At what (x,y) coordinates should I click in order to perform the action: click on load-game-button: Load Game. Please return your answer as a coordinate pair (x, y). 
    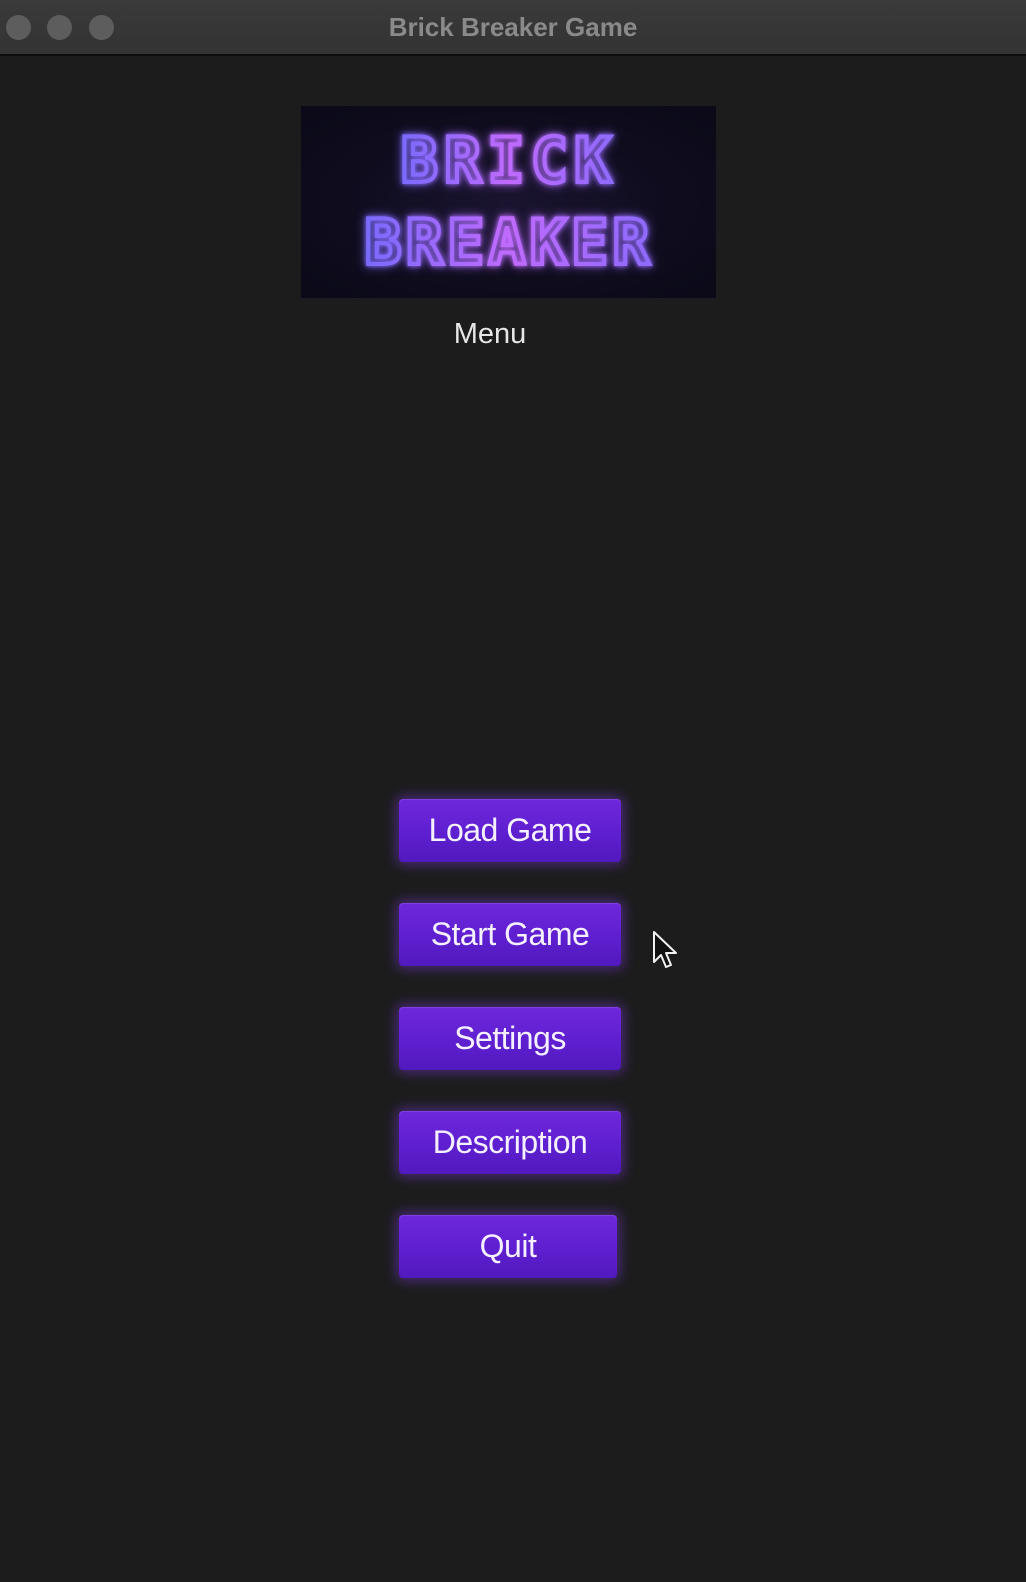
    Looking at the image, I should click on (510, 830).